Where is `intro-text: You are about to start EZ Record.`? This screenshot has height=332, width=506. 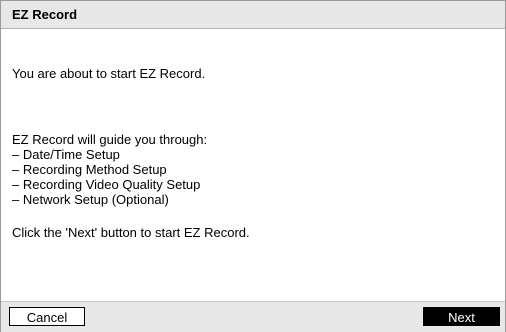
intro-text: You are about to start EZ Record. is located at coordinates (109, 73).